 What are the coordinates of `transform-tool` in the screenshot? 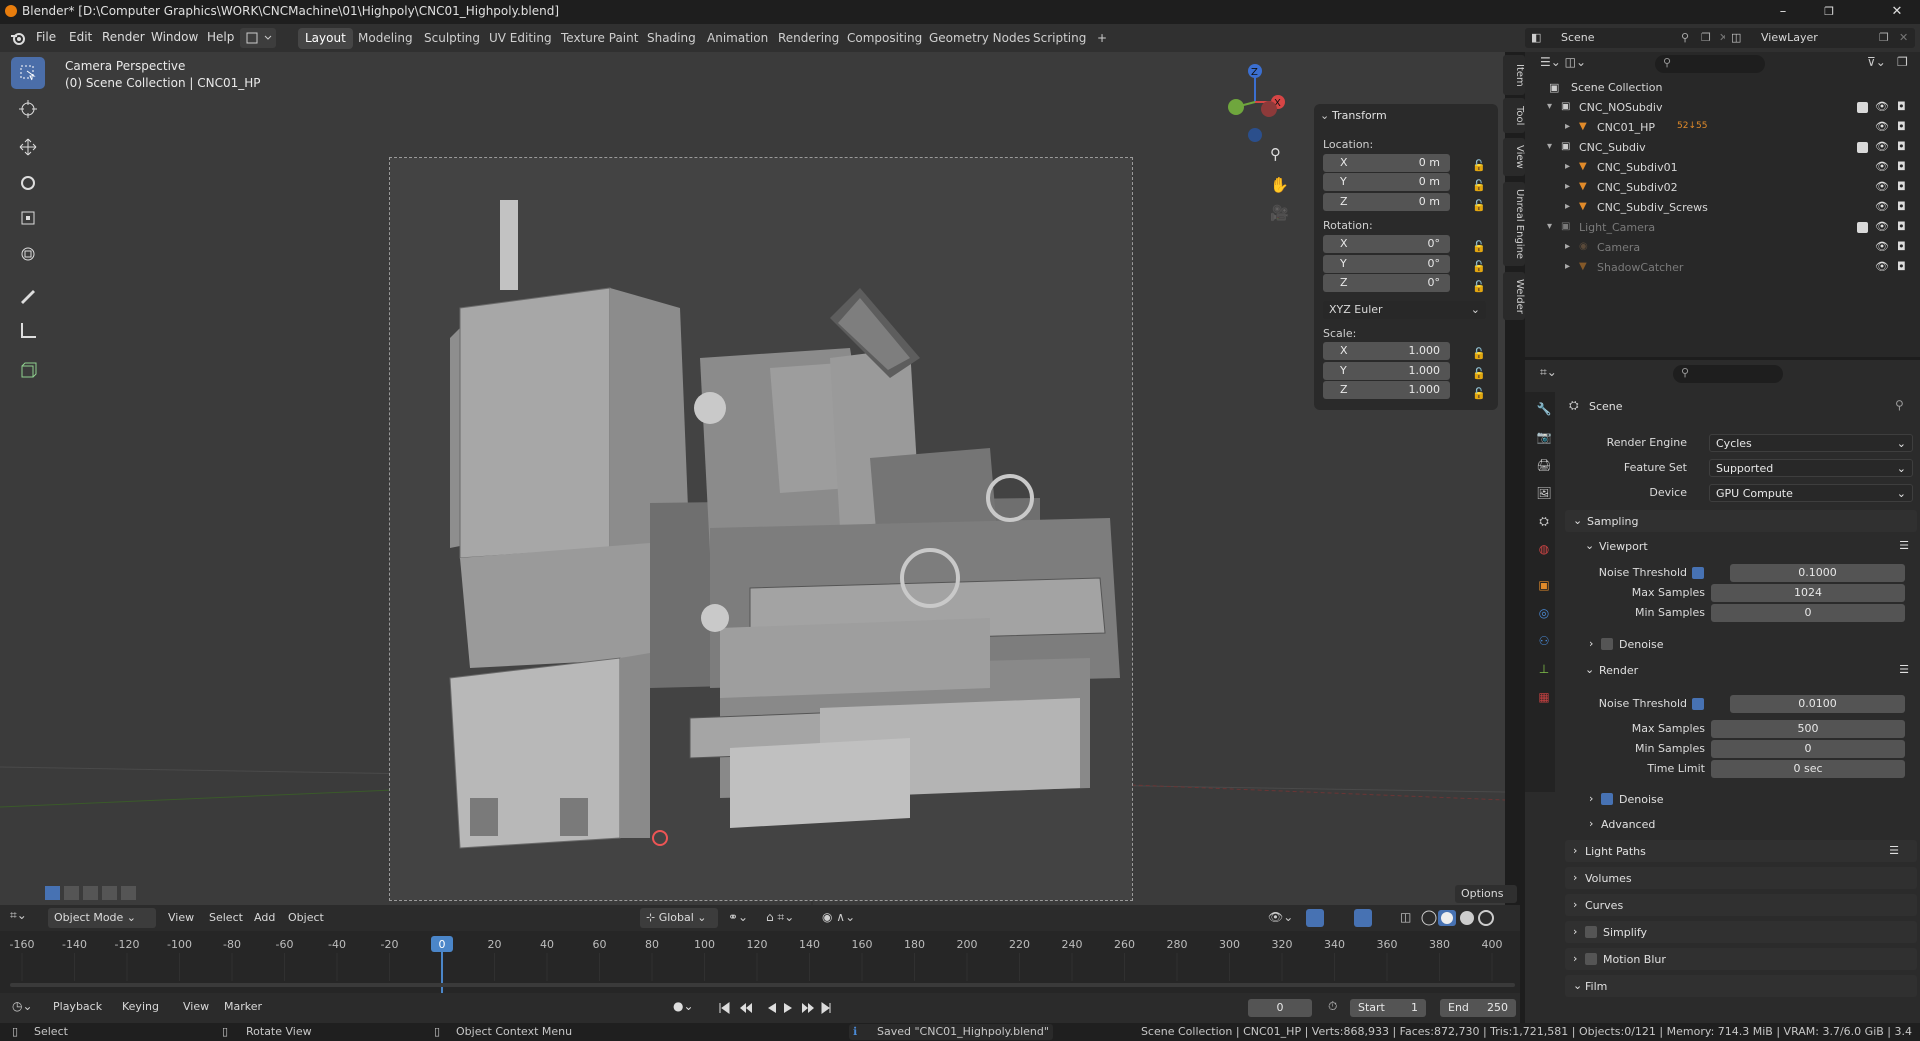 It's located at (28, 254).